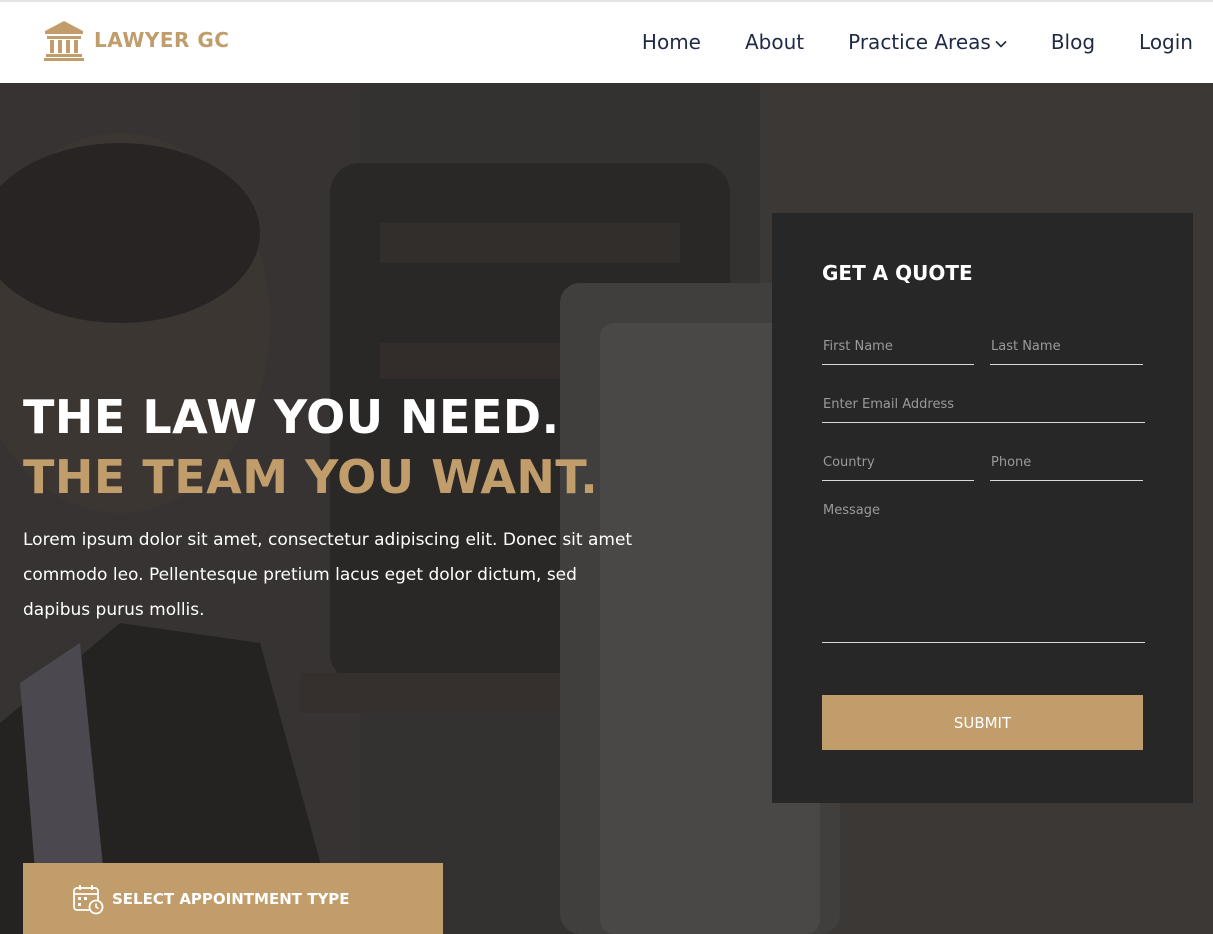 The height and width of the screenshot is (934, 1213). I want to click on main-nav: Home About Practice Areas Blog Login, so click(917, 42).